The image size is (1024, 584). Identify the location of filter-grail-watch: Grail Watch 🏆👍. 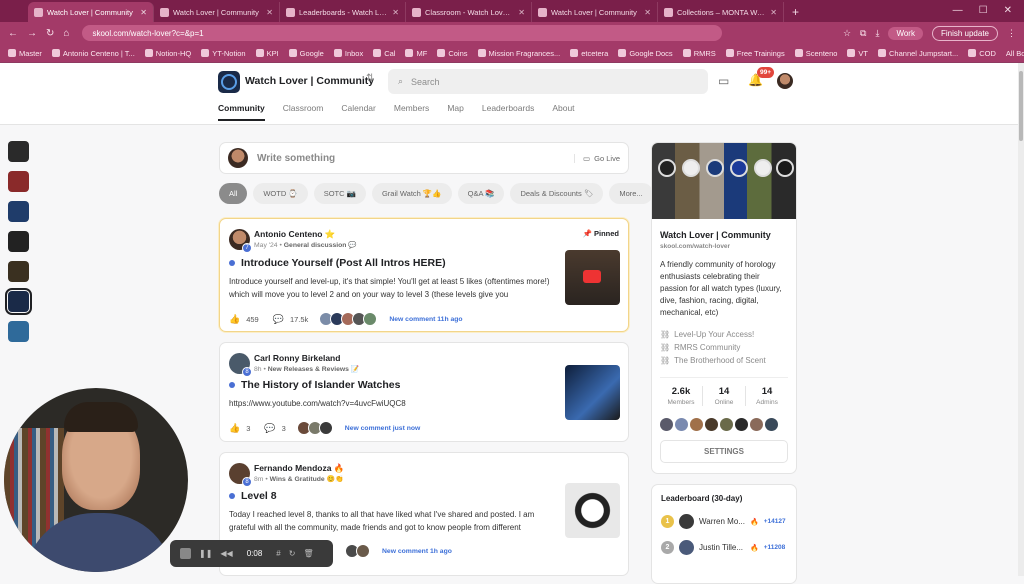
(411, 193).